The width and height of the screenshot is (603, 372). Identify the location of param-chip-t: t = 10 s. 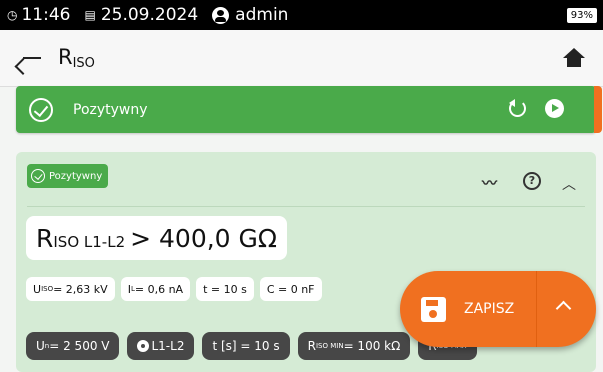
(225, 289).